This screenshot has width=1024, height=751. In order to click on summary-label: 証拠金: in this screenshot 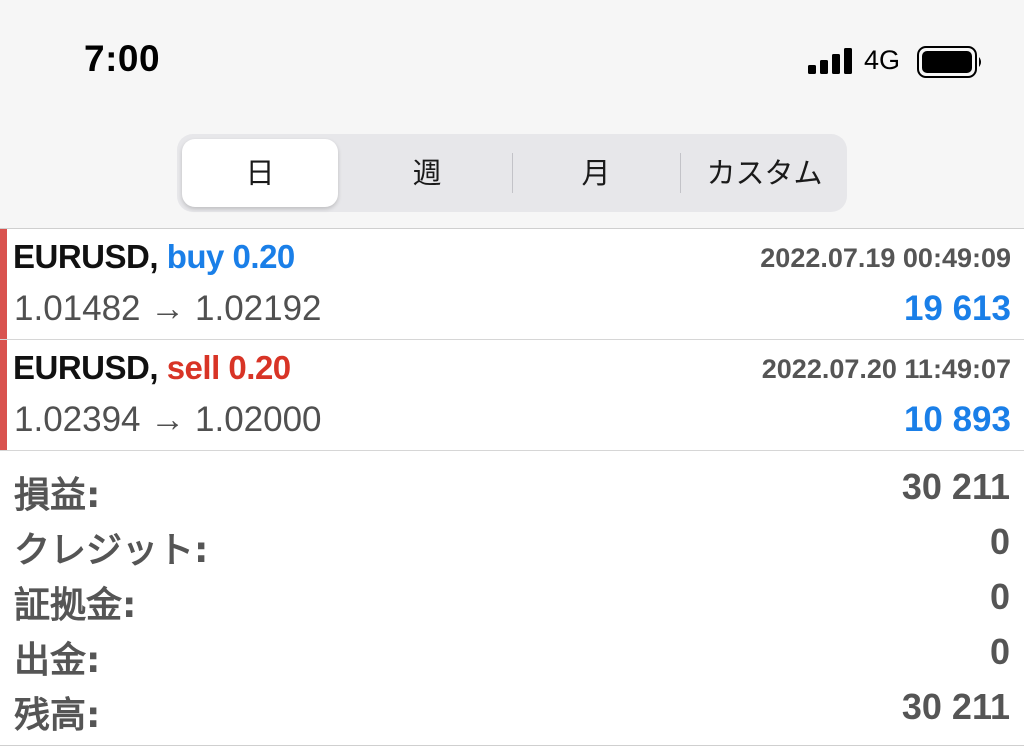, I will do `click(75, 605)`.